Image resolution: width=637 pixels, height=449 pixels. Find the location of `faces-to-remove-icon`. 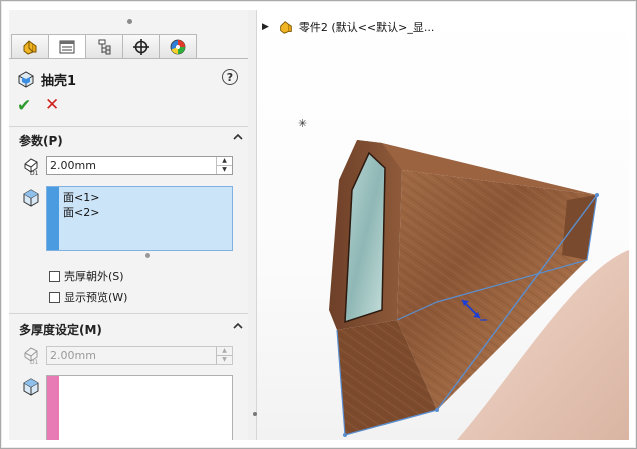

faces-to-remove-icon is located at coordinates (31, 199).